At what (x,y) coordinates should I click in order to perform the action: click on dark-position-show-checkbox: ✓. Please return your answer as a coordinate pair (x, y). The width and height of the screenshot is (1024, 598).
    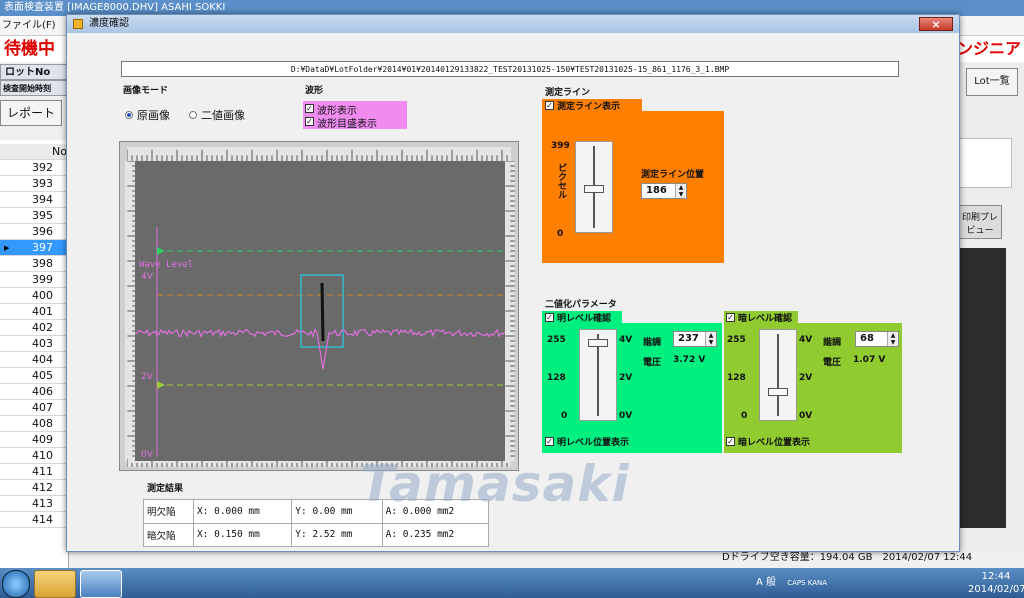
    Looking at the image, I should click on (730, 441).